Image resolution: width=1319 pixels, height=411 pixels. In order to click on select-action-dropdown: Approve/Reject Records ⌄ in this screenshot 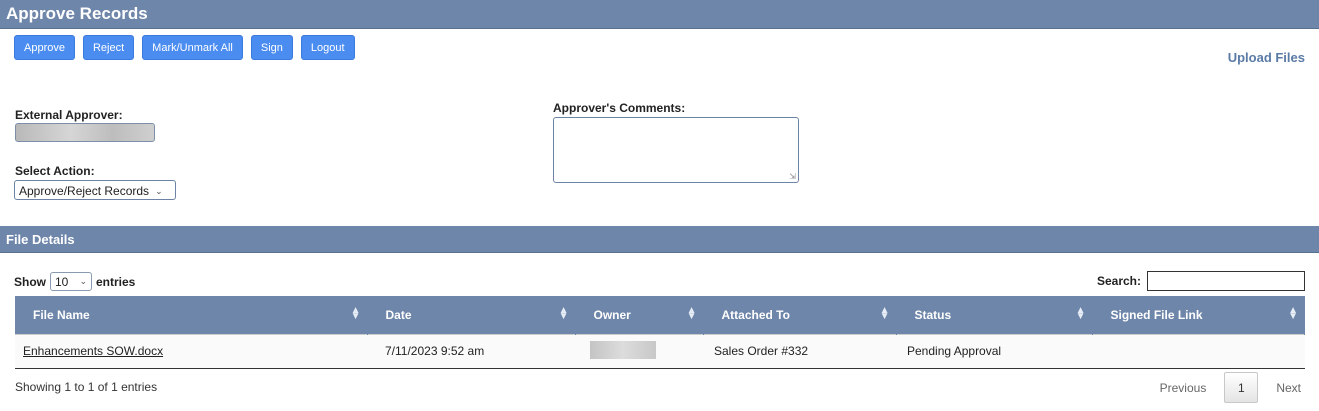, I will do `click(95, 190)`.